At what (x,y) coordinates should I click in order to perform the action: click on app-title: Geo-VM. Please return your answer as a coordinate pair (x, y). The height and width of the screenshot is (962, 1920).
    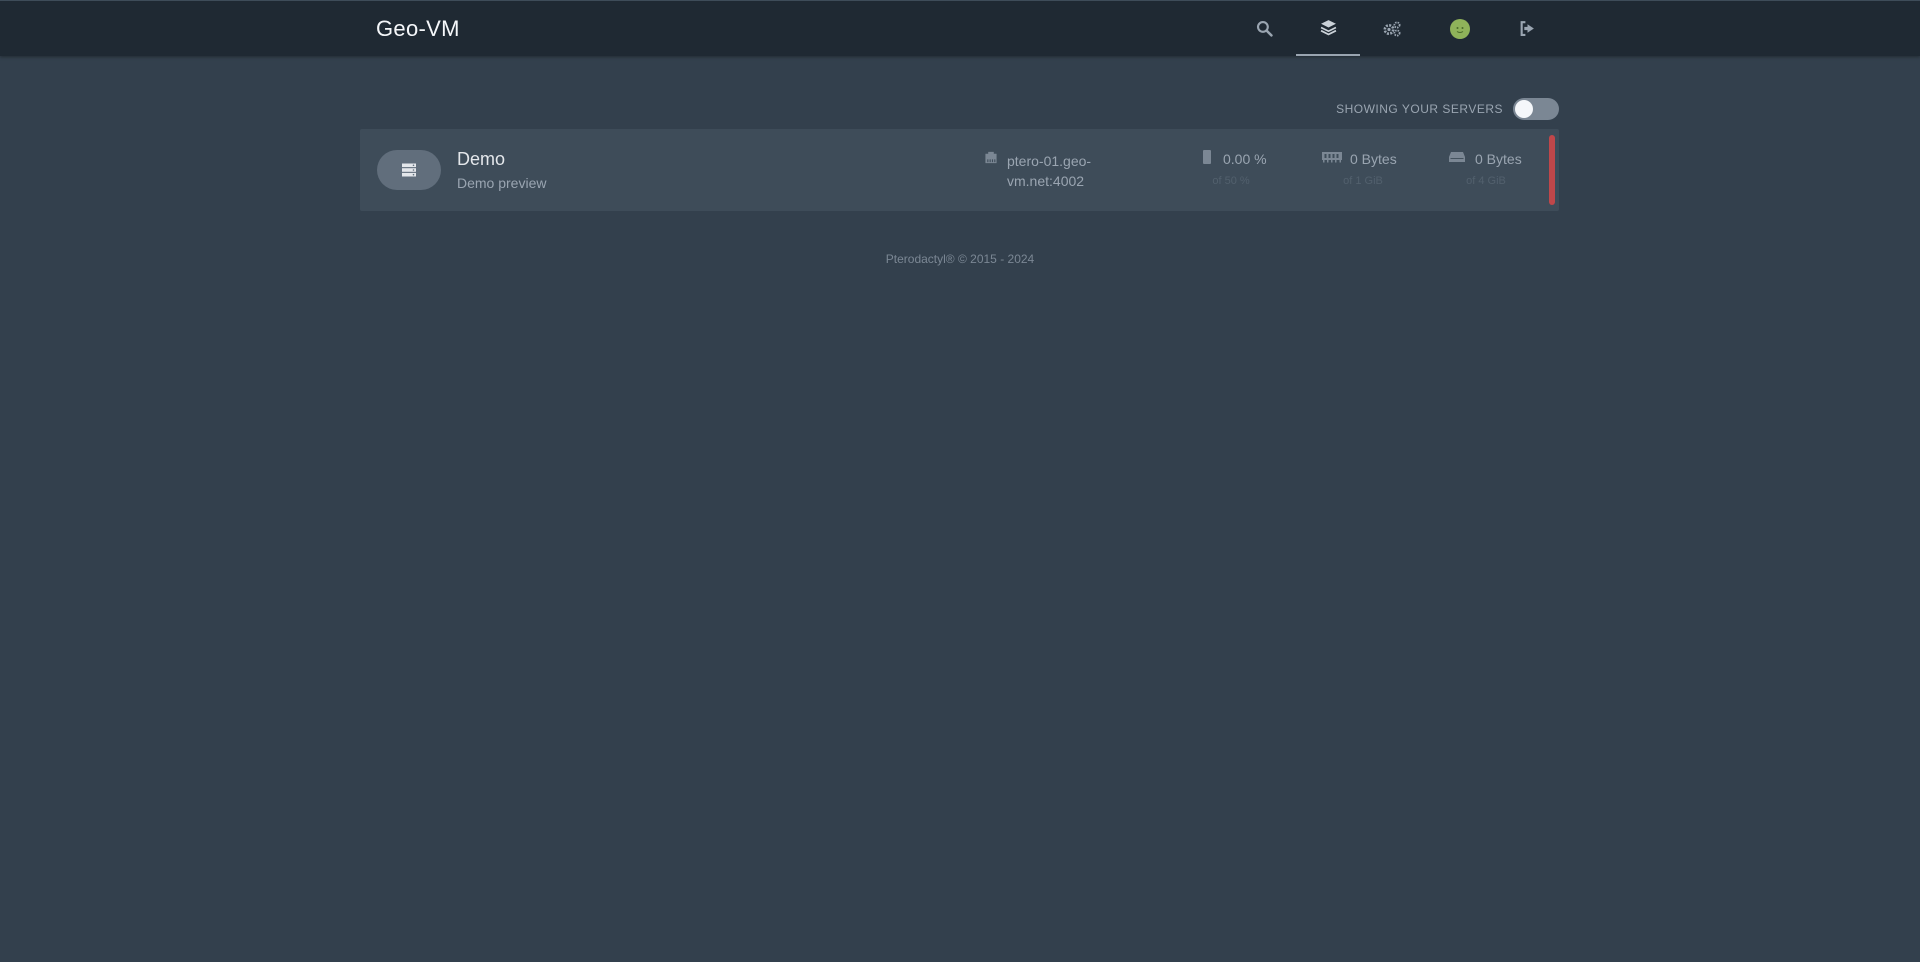
    Looking at the image, I should click on (418, 29).